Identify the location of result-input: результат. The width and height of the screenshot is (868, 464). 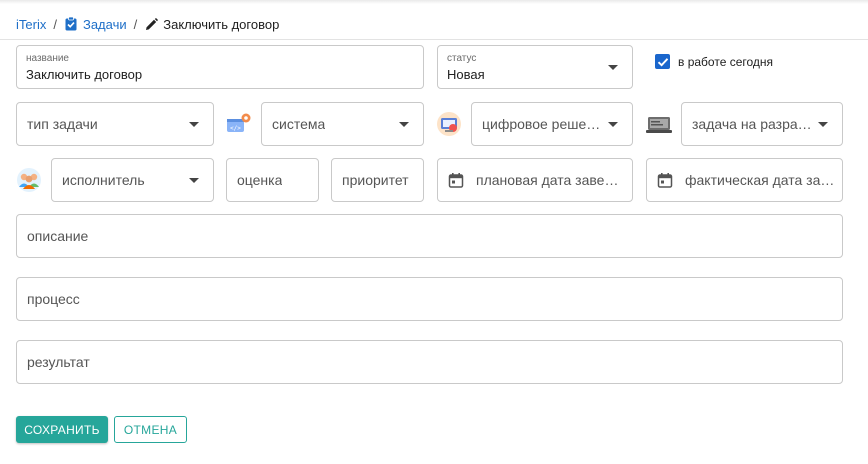
(429, 362).